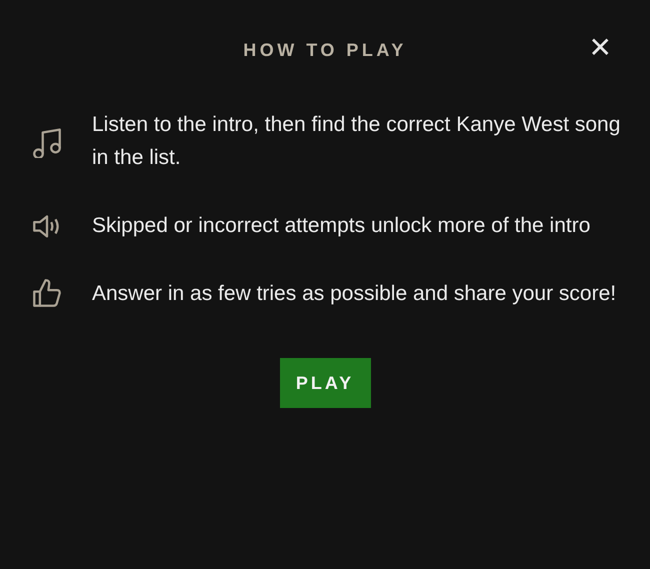 Image resolution: width=650 pixels, height=569 pixels. What do you see at coordinates (325, 51) in the screenshot?
I see `dialog-title: HOW TO PLAY` at bounding box center [325, 51].